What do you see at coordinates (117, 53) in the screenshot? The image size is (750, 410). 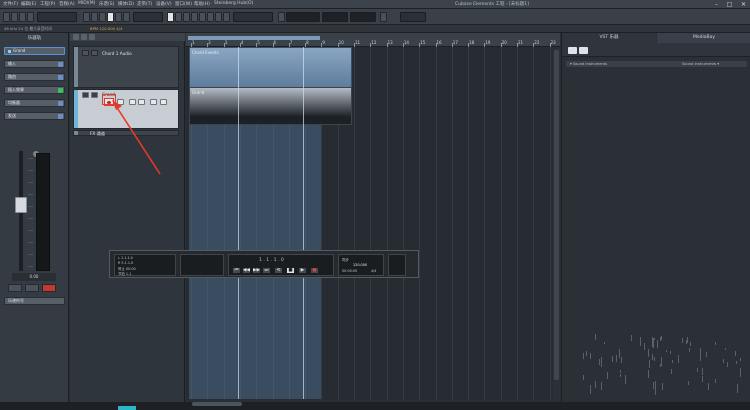 I see `track-name: Chord 1 Audio` at bounding box center [117, 53].